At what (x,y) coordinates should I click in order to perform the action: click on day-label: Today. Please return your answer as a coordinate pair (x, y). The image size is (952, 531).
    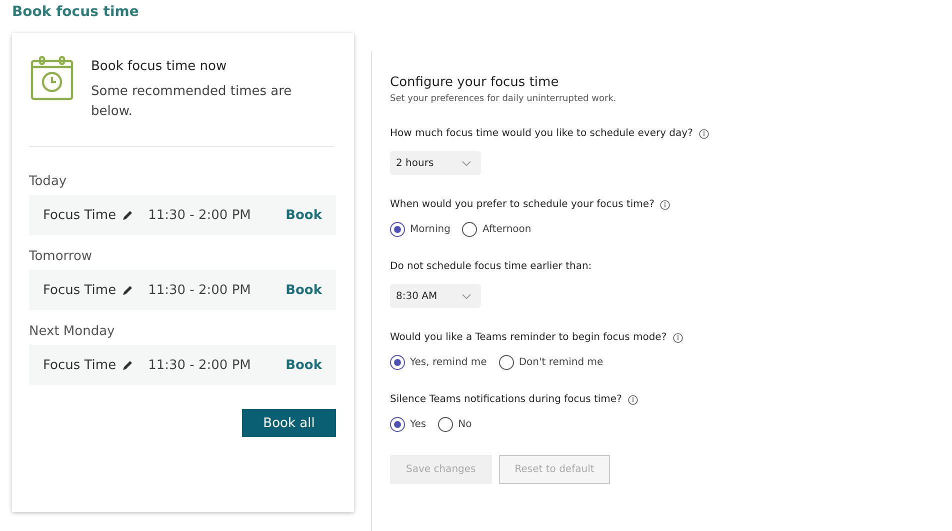
    Looking at the image, I should click on (48, 181).